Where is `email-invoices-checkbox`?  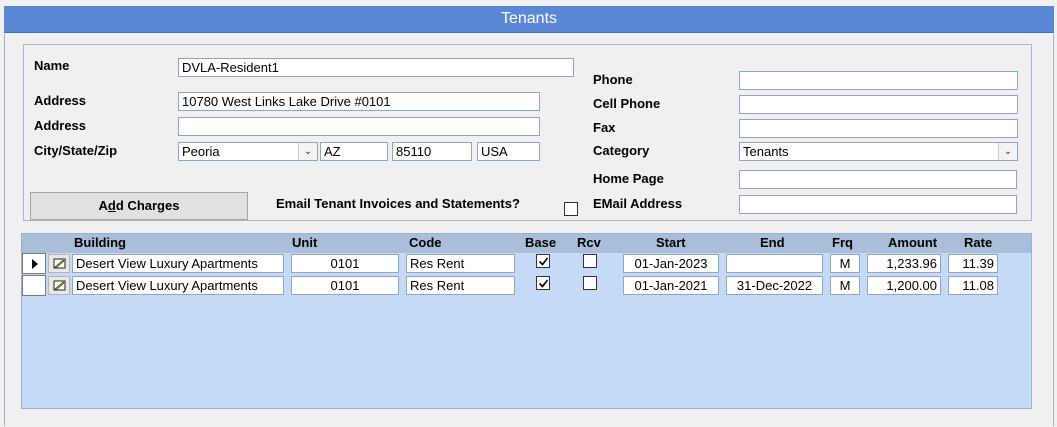 email-invoices-checkbox is located at coordinates (571, 209).